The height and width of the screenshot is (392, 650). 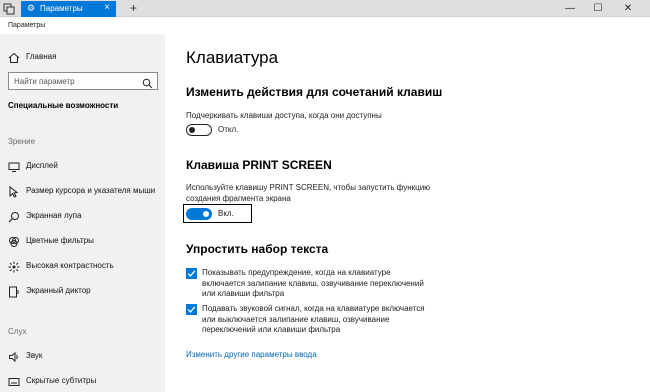 What do you see at coordinates (14, 266) in the screenshot?
I see `contrast-icon` at bounding box center [14, 266].